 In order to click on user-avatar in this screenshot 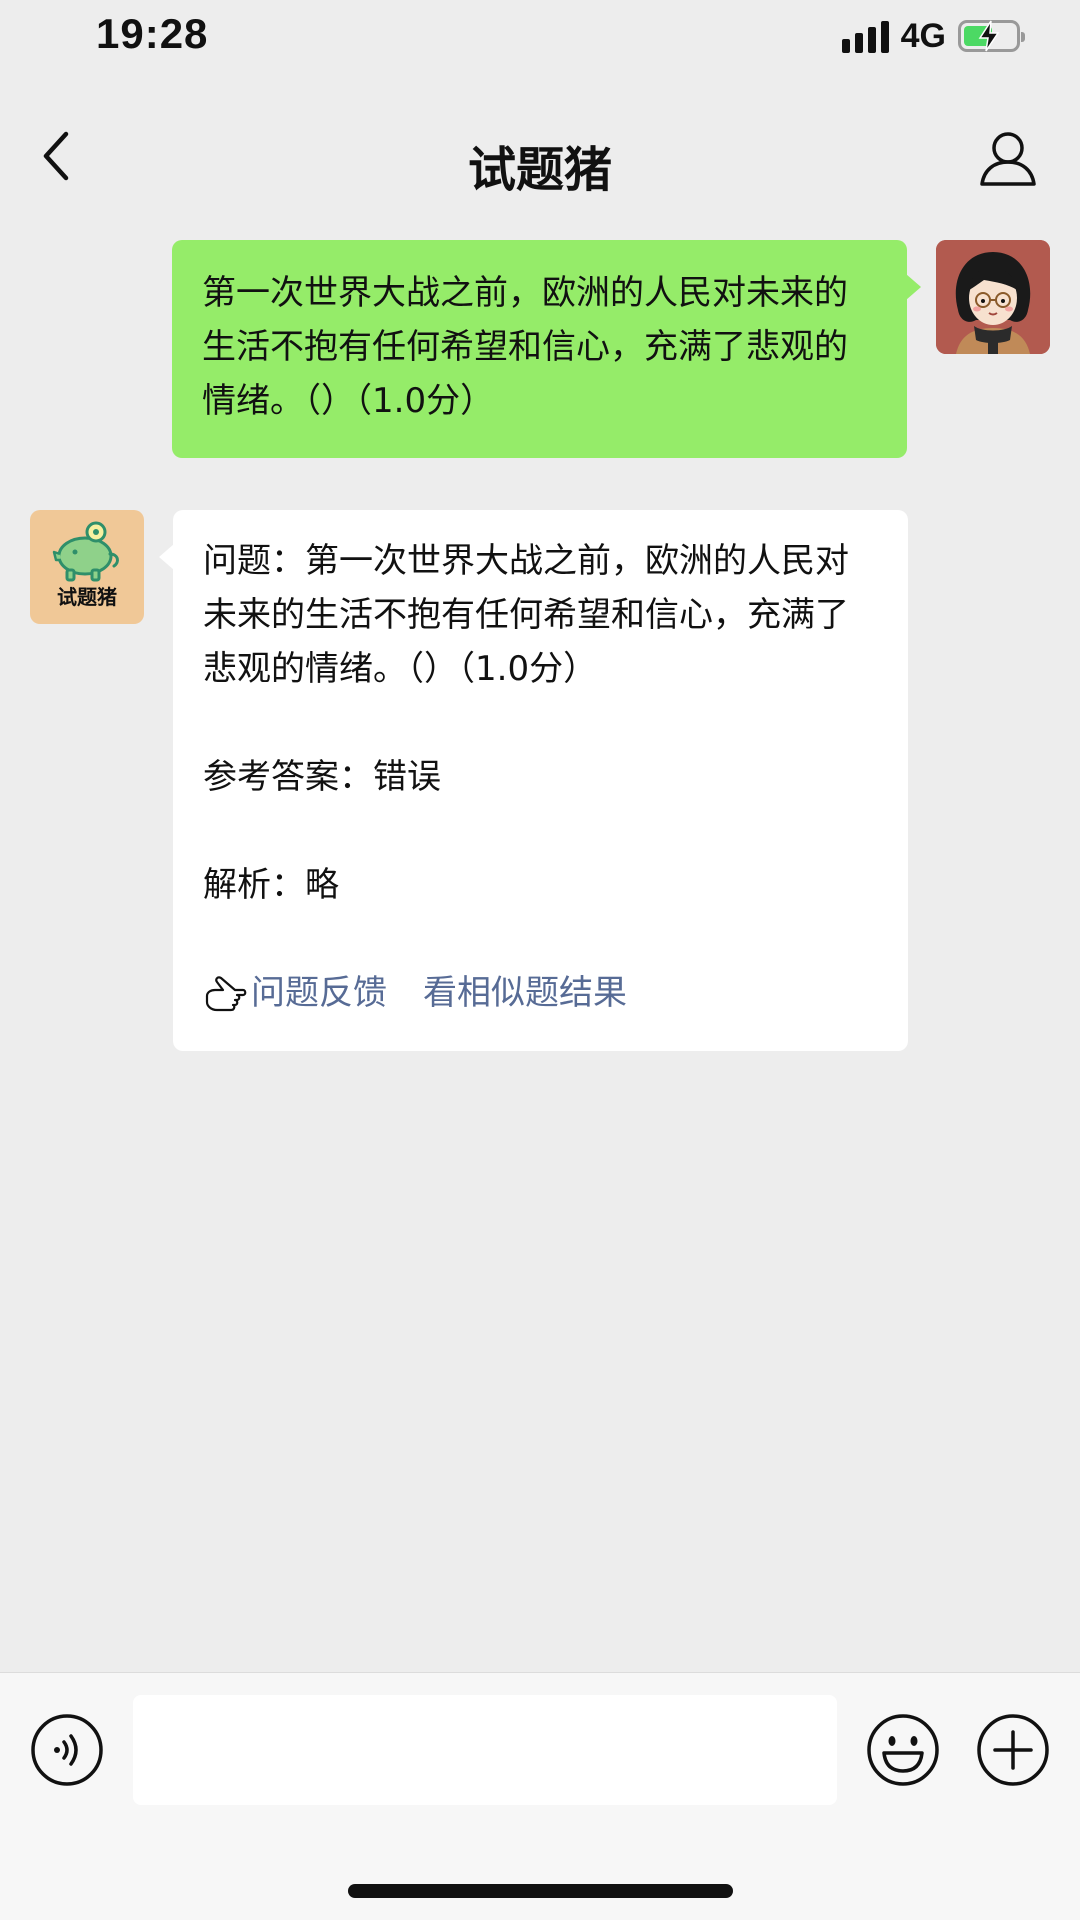, I will do `click(993, 297)`.